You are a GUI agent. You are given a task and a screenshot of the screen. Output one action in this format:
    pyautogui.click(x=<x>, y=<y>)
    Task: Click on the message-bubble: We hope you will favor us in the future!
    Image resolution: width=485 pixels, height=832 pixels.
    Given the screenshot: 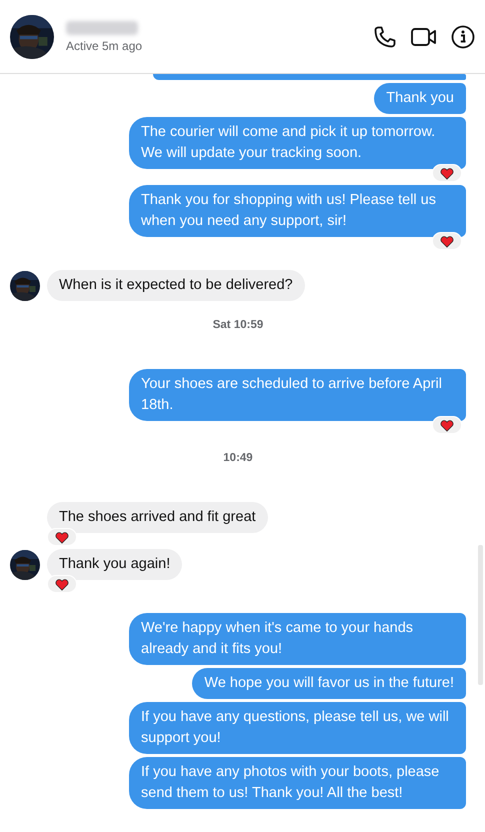 What is the action you would take?
    pyautogui.click(x=329, y=683)
    